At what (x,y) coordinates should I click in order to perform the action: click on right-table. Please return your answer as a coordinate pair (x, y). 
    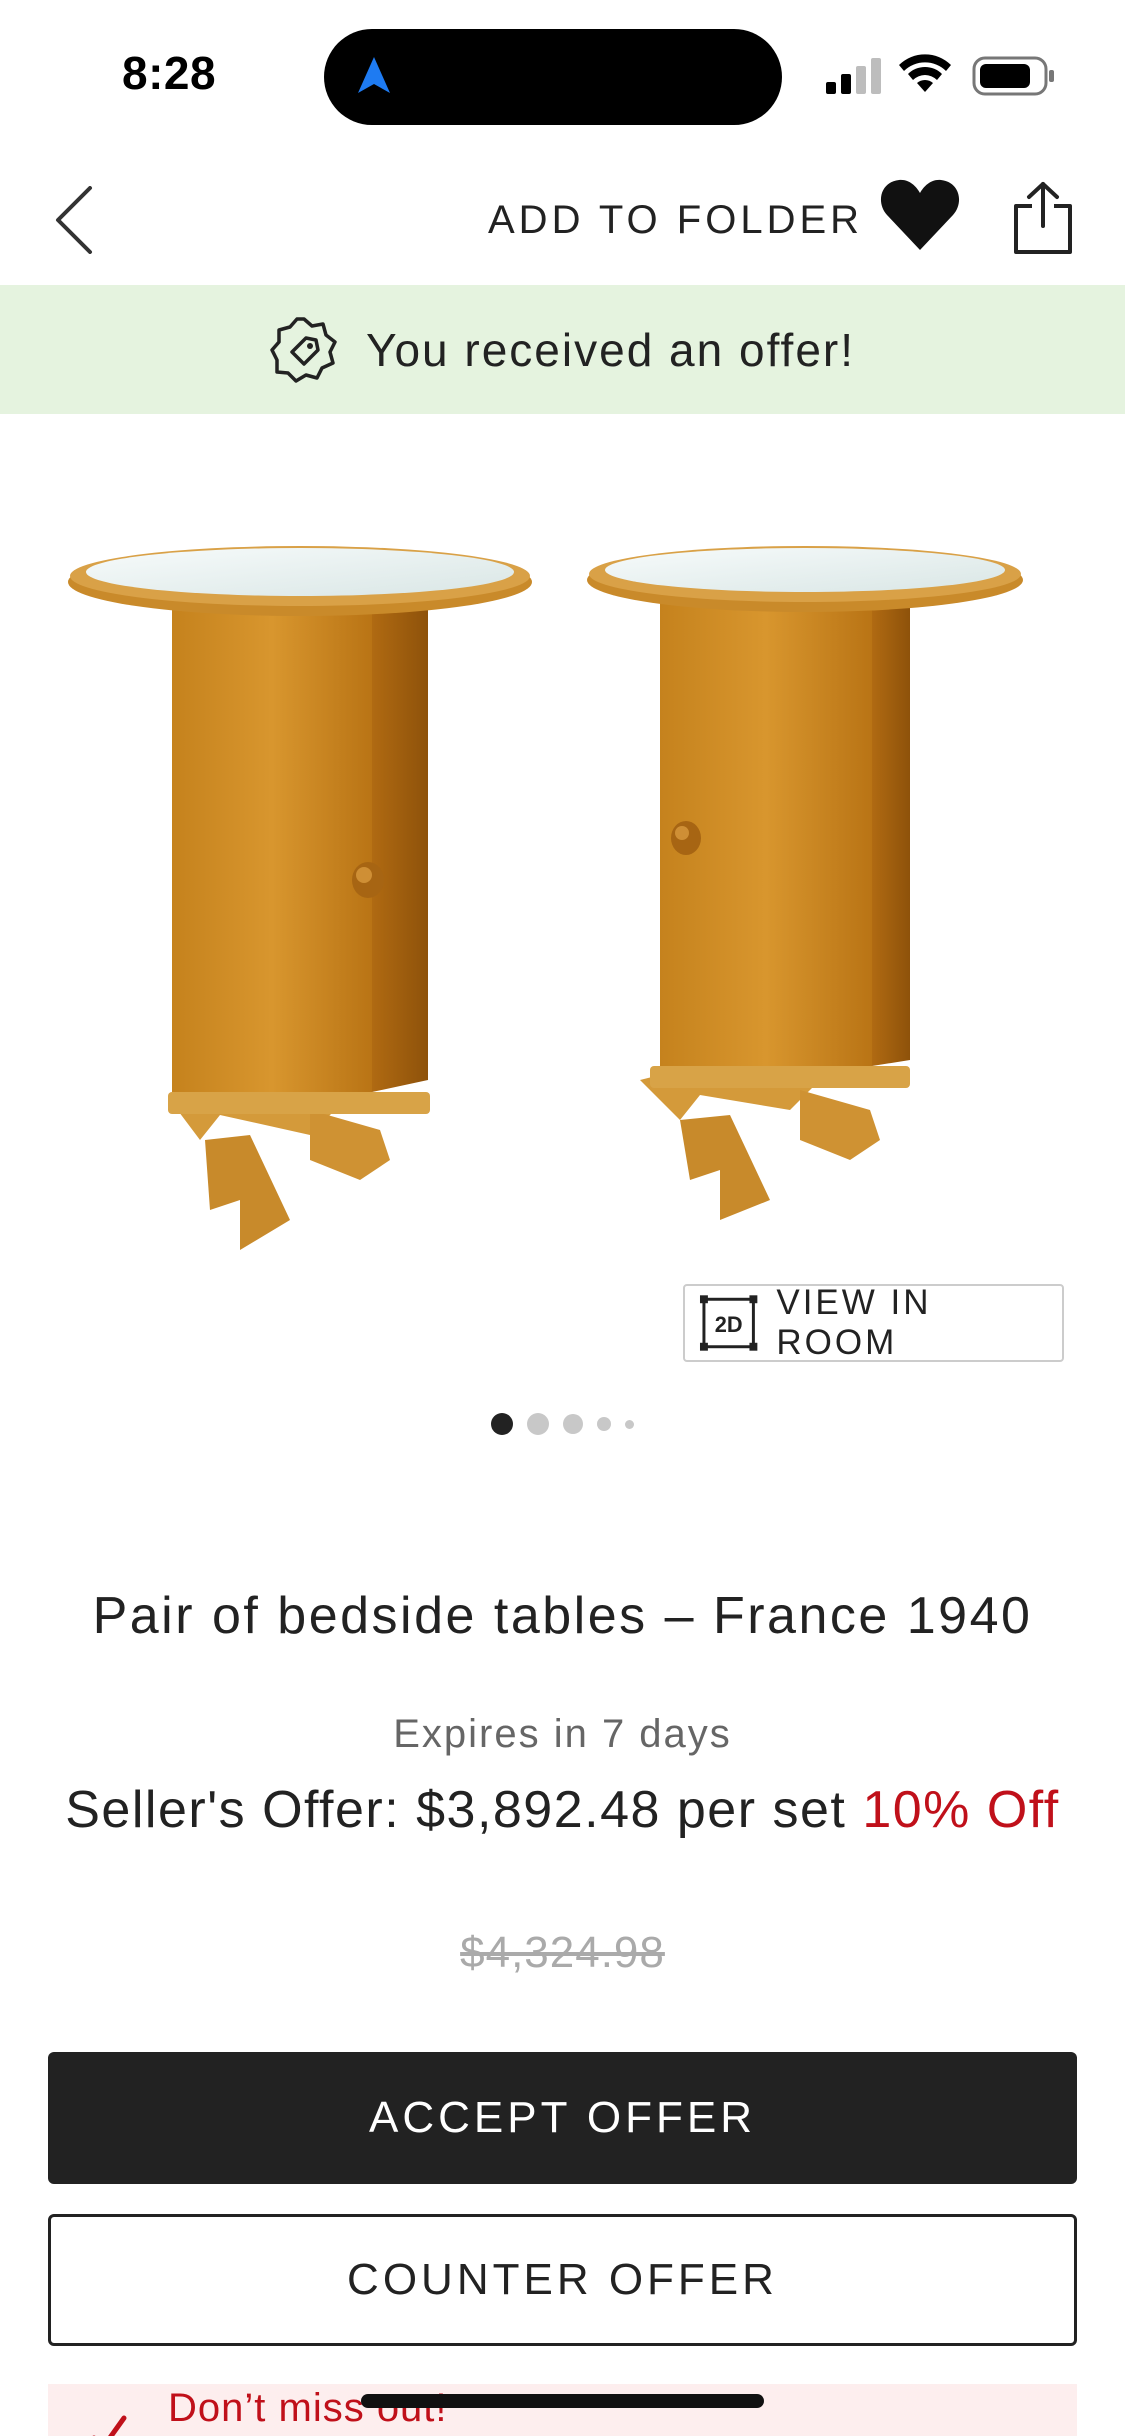
    Looking at the image, I should click on (805, 883).